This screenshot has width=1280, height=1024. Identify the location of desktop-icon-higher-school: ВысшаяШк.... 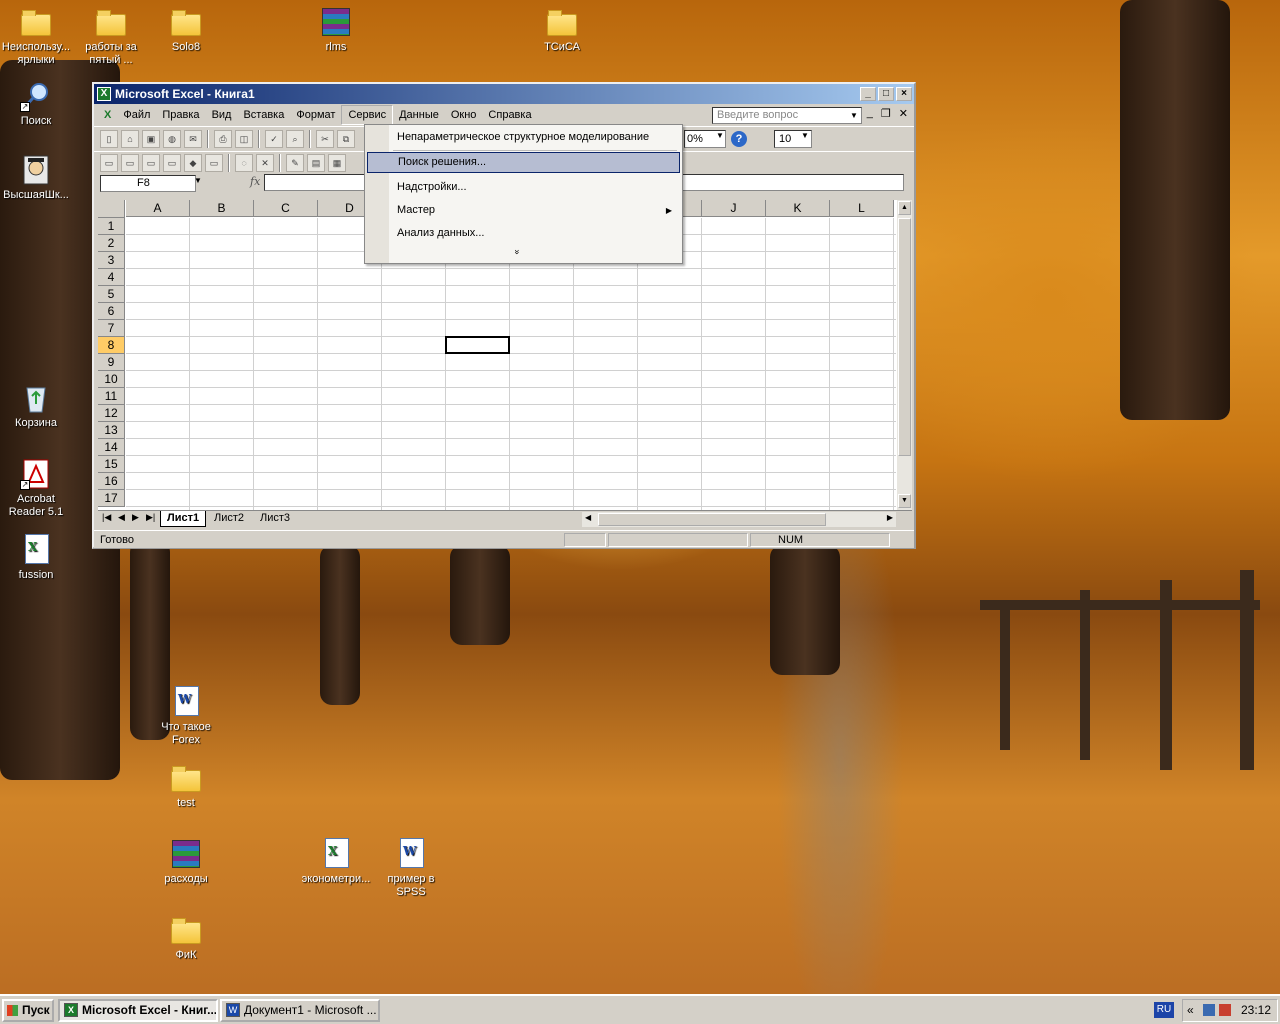
(37, 178).